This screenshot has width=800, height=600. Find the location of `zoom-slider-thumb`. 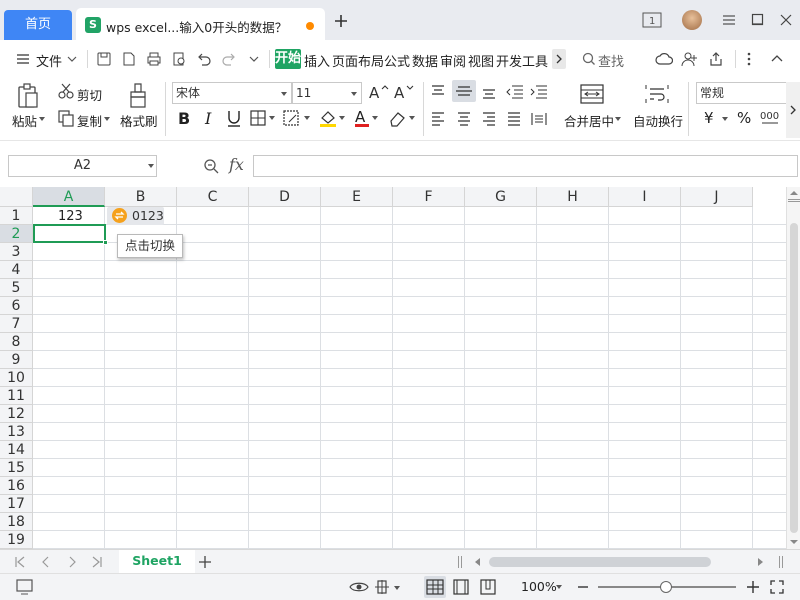

zoom-slider-thumb is located at coordinates (666, 587).